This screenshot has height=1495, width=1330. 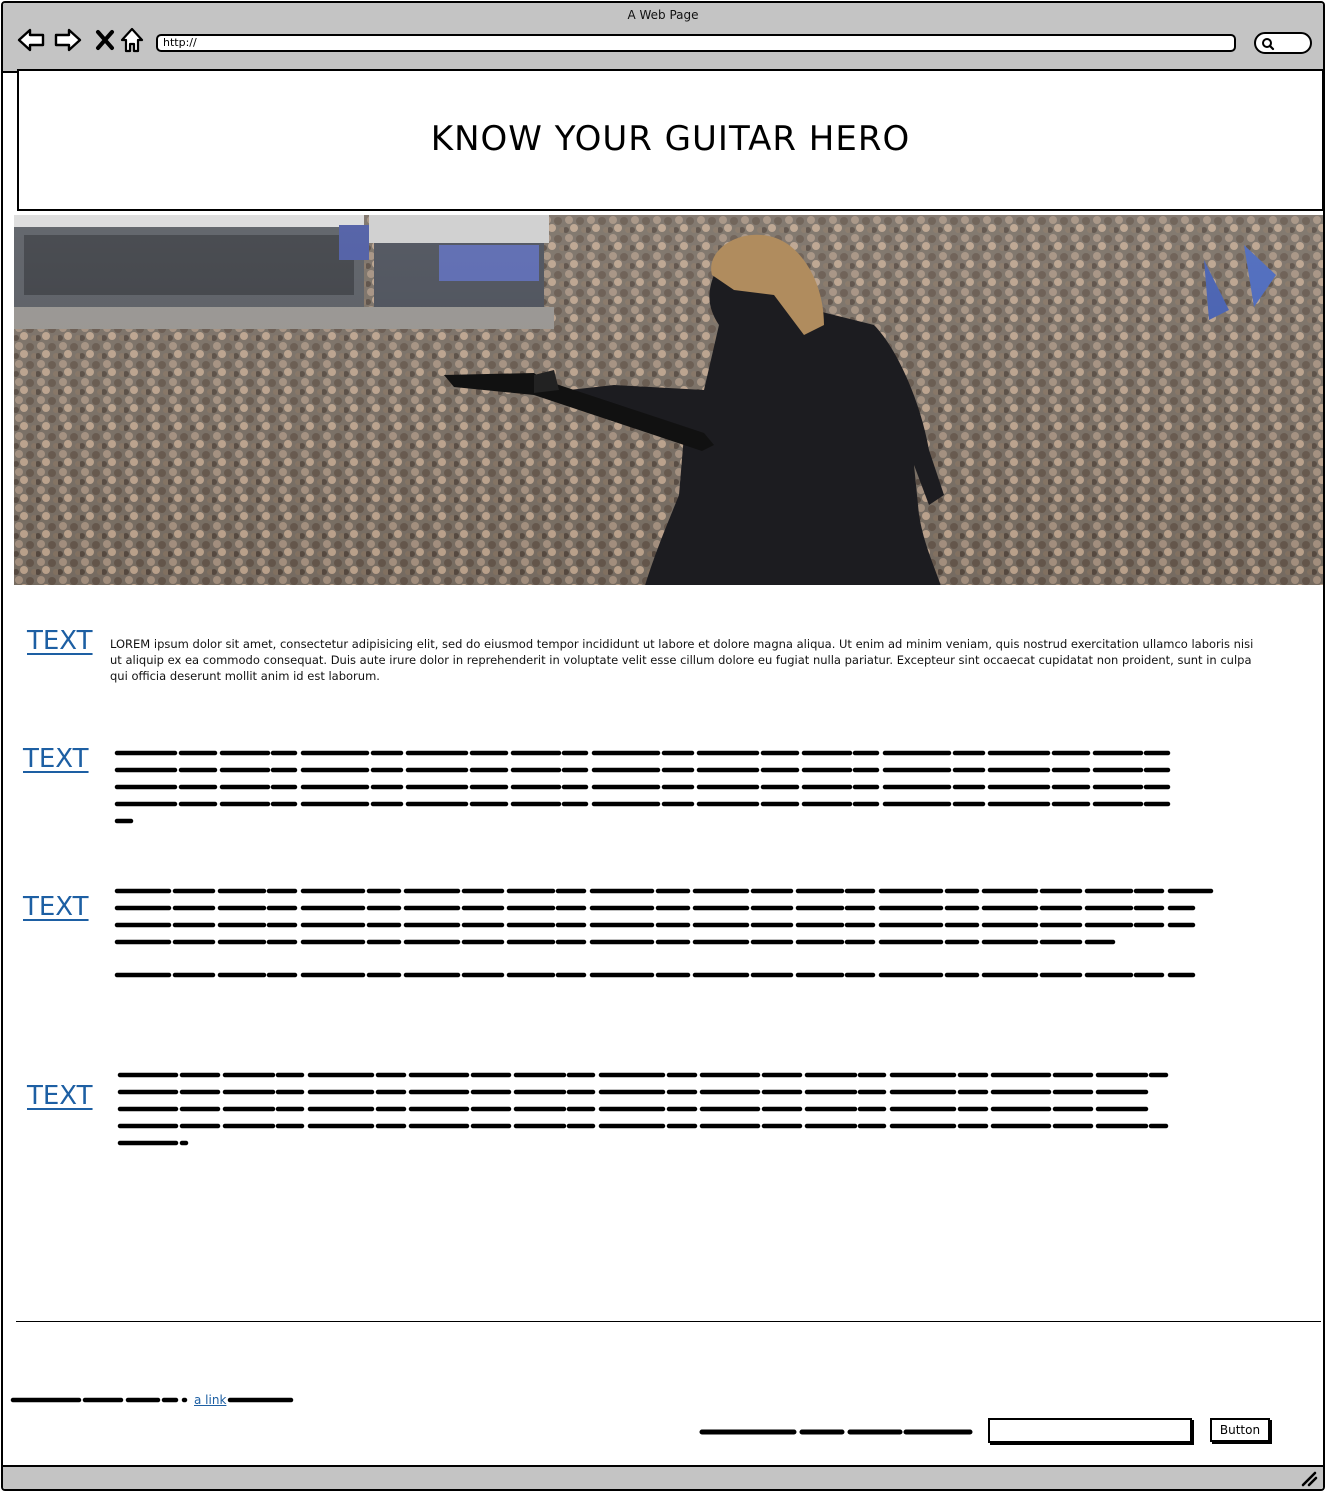 I want to click on address-bar: http://, so click(x=696, y=43).